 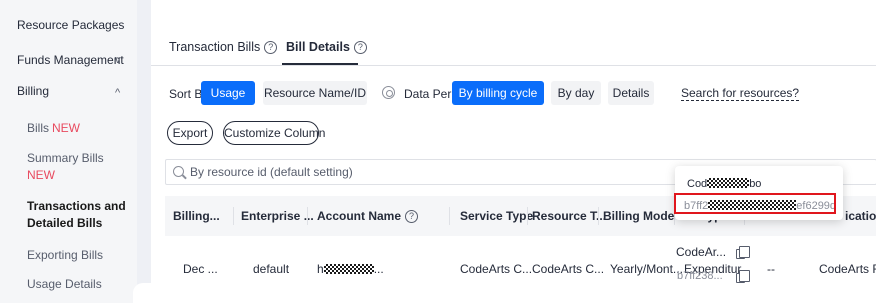 What do you see at coordinates (65, 223) in the screenshot?
I see `sidebar-item-label-line2: Detailed Bills` at bounding box center [65, 223].